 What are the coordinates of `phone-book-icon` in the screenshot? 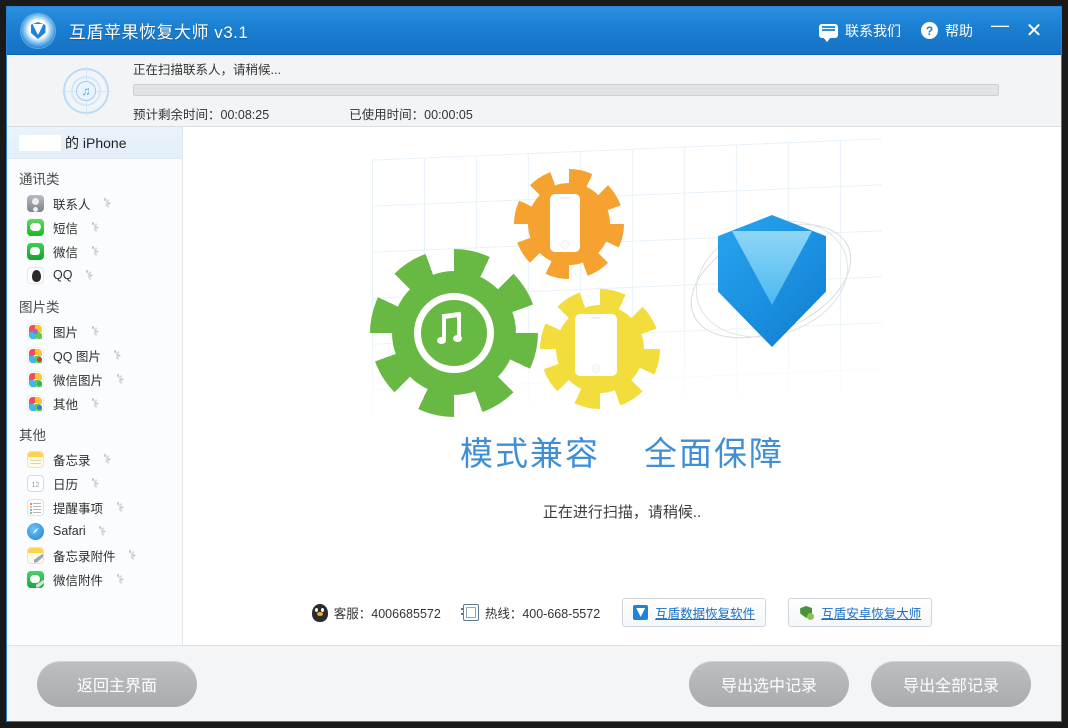 It's located at (469, 612).